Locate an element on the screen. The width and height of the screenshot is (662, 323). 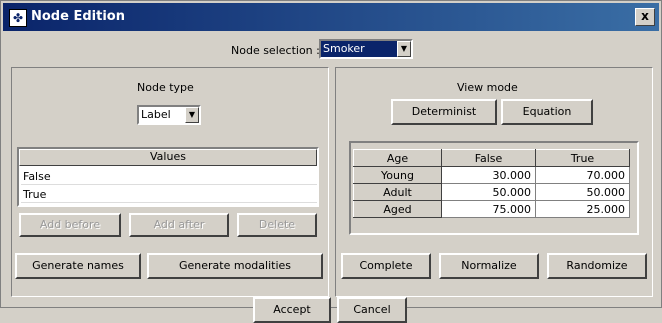
table-cell: 30.000 is located at coordinates (488, 175).